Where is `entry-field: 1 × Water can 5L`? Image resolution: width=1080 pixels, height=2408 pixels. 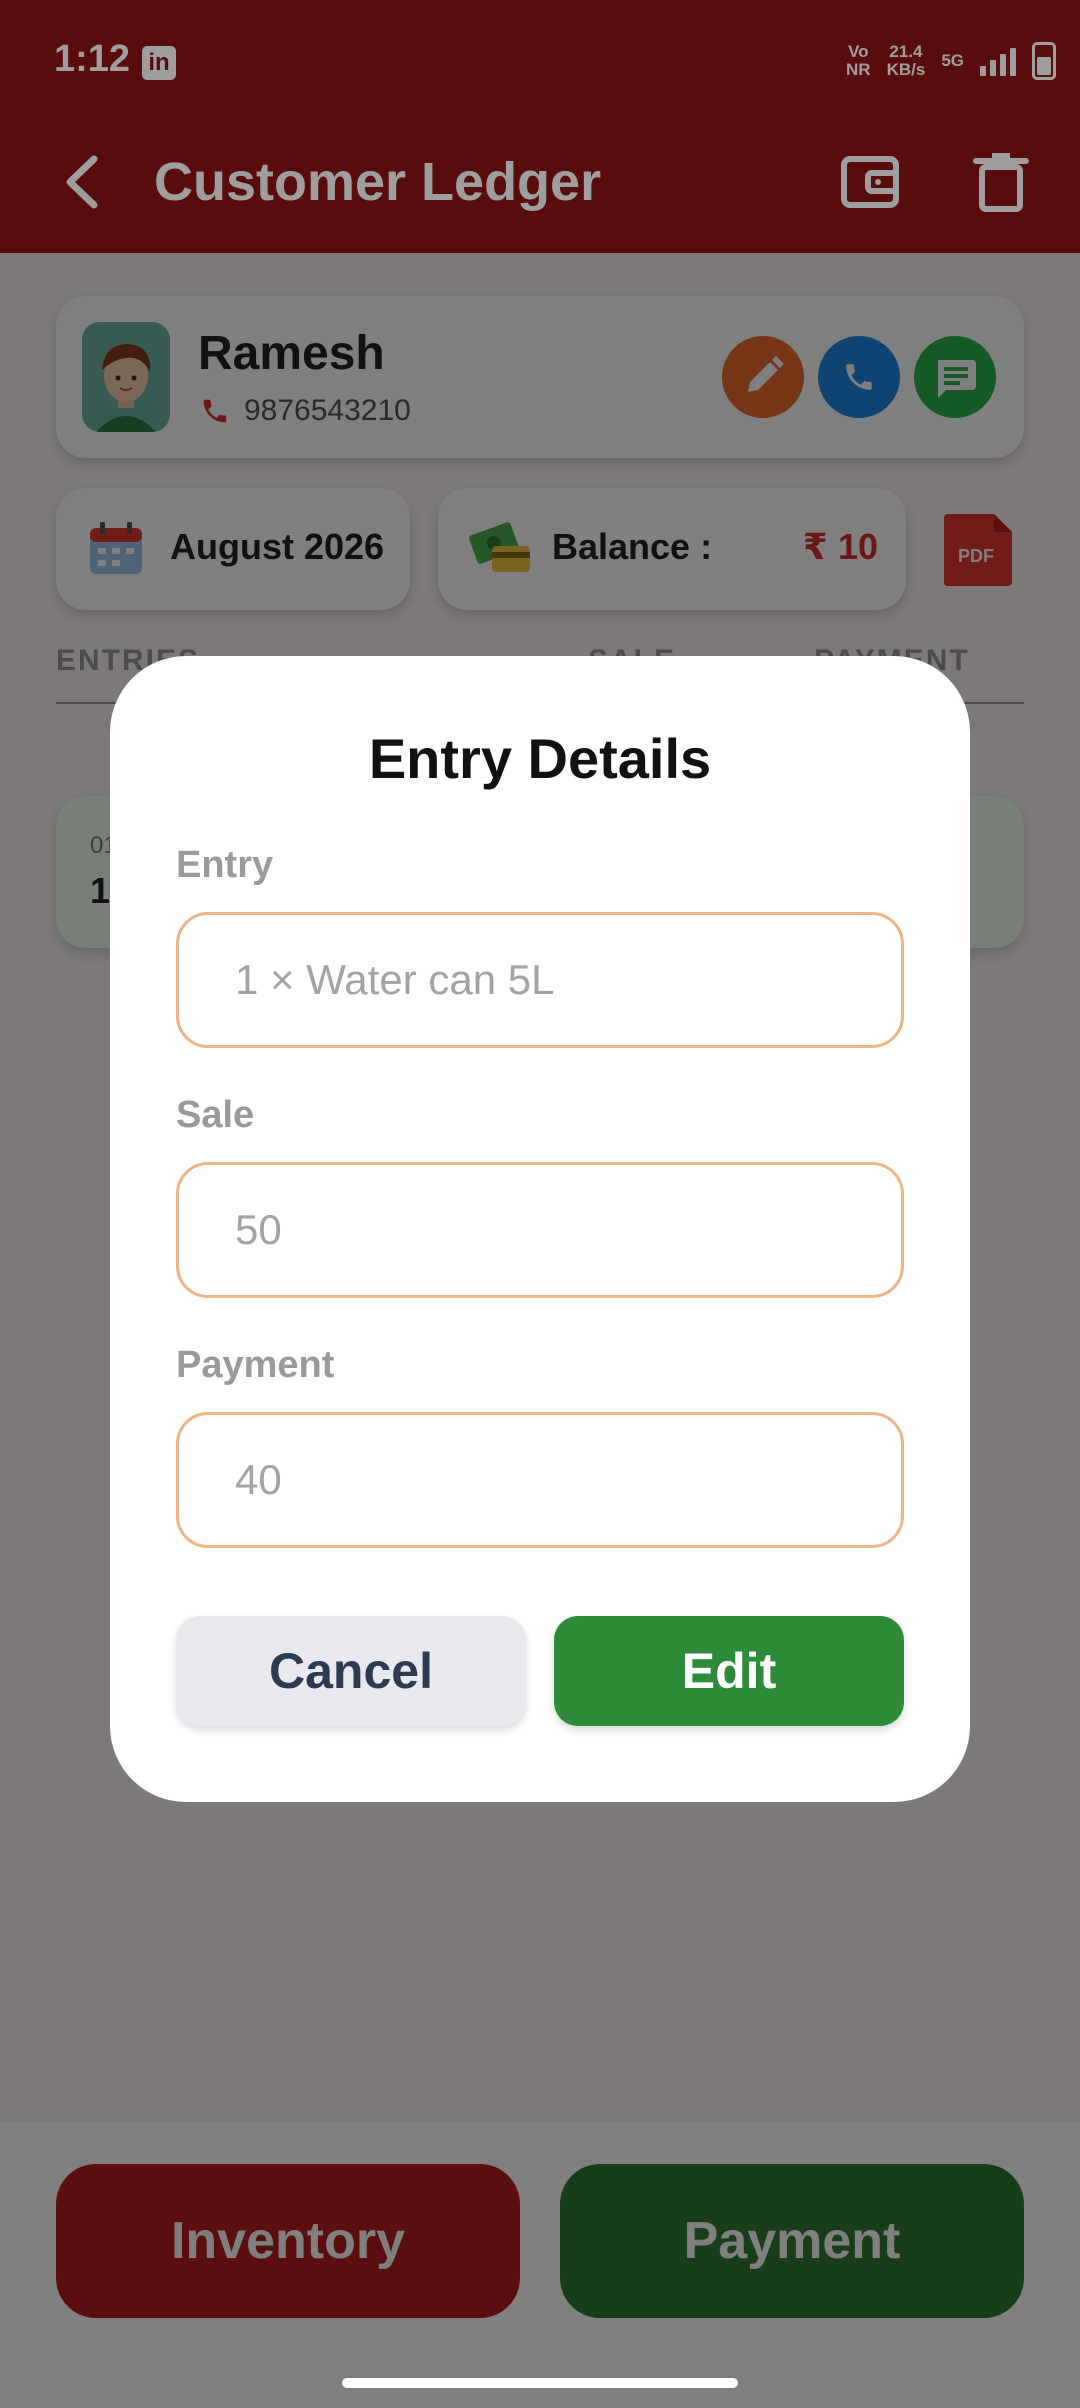 entry-field: 1 × Water can 5L is located at coordinates (540, 980).